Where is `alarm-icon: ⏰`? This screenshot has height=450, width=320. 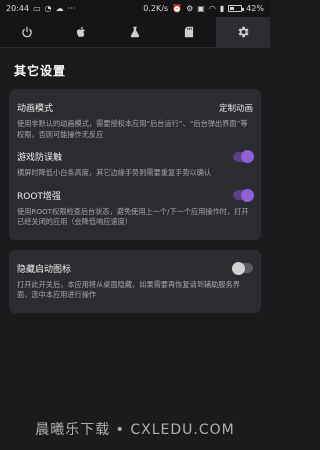 alarm-icon: ⏰ is located at coordinates (177, 8).